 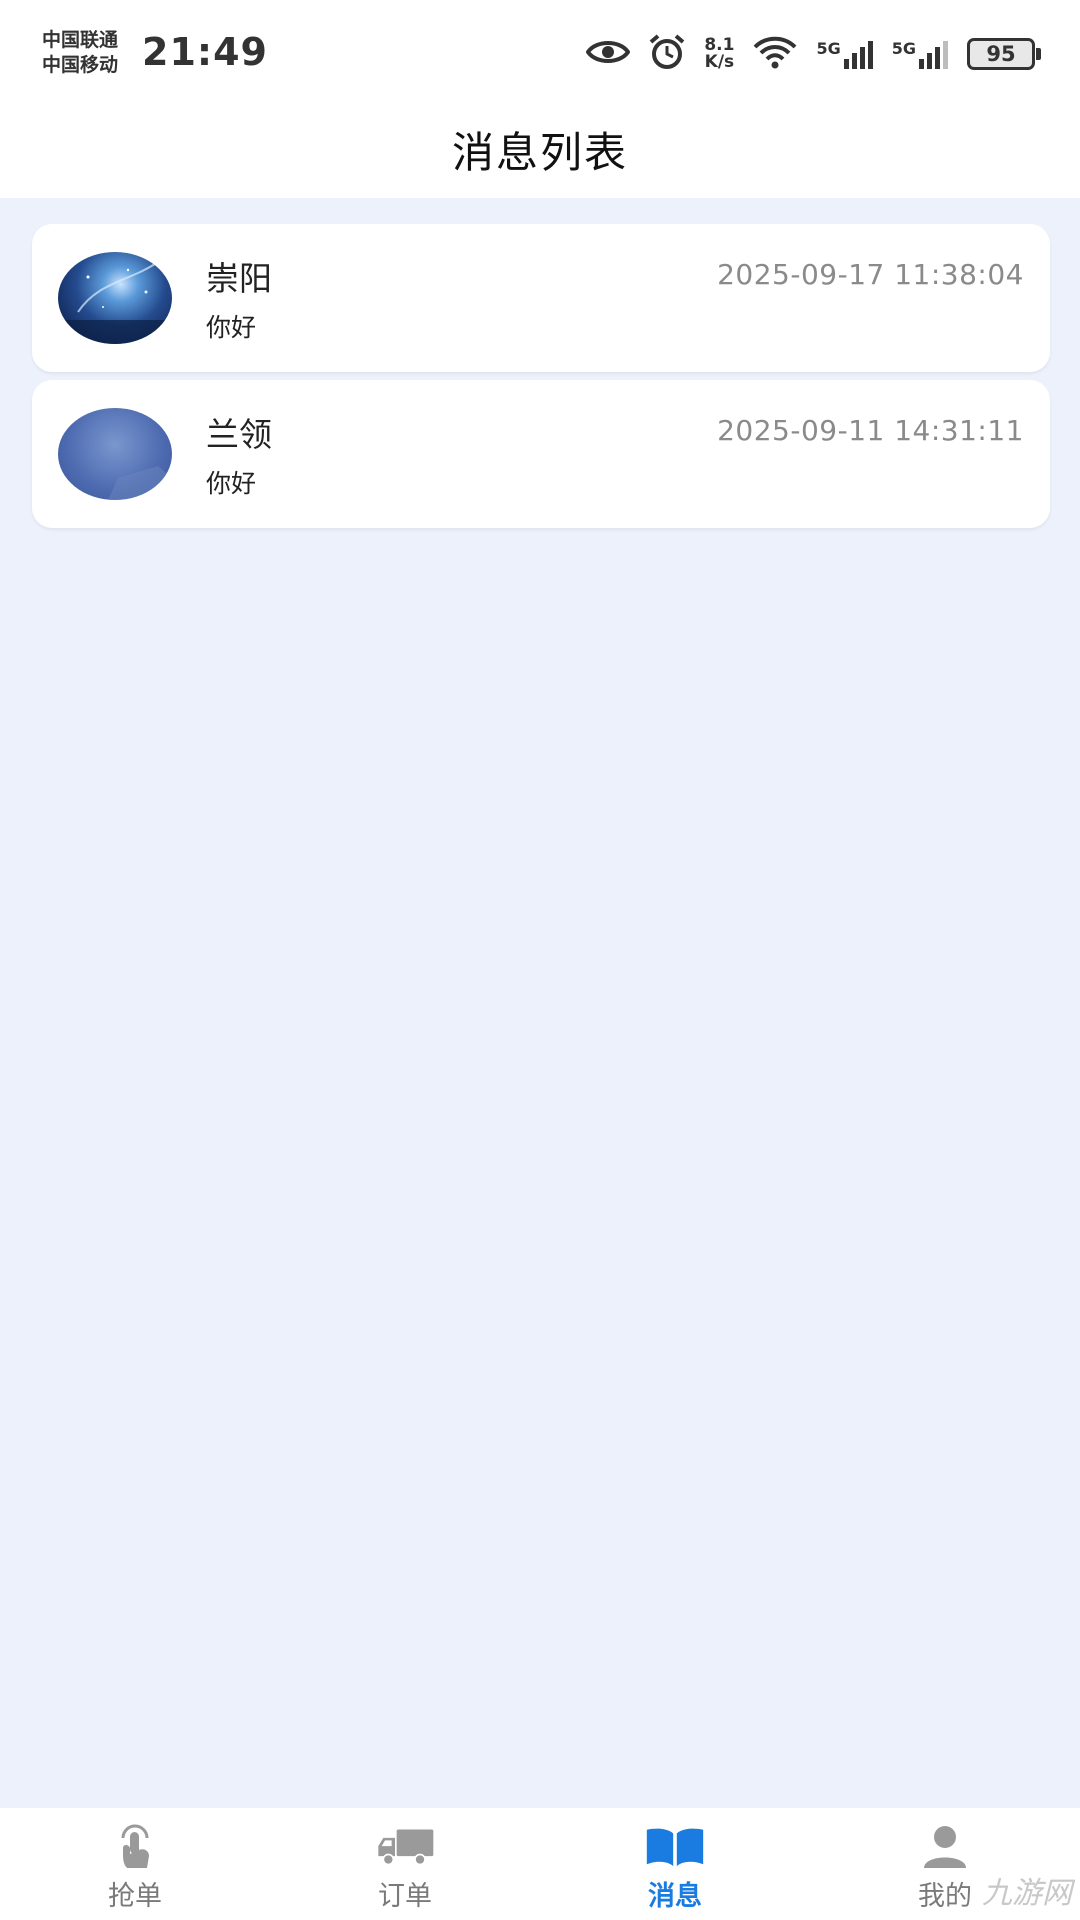 I want to click on status-icons: 8.1 K/s 5G 5G 95, so click(x=813, y=54).